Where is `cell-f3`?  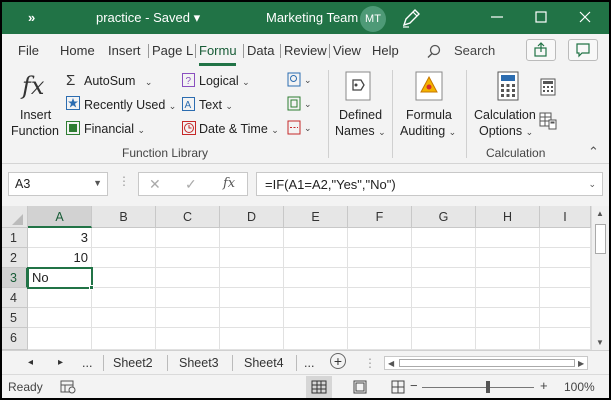 cell-f3 is located at coordinates (380, 278).